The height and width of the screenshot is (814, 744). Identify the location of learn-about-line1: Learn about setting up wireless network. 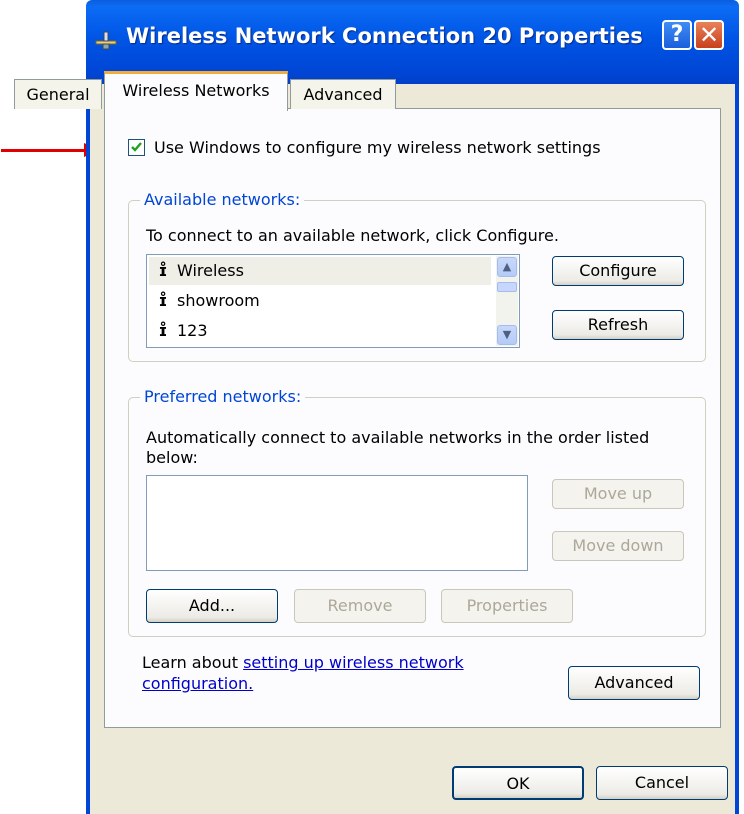
(303, 662).